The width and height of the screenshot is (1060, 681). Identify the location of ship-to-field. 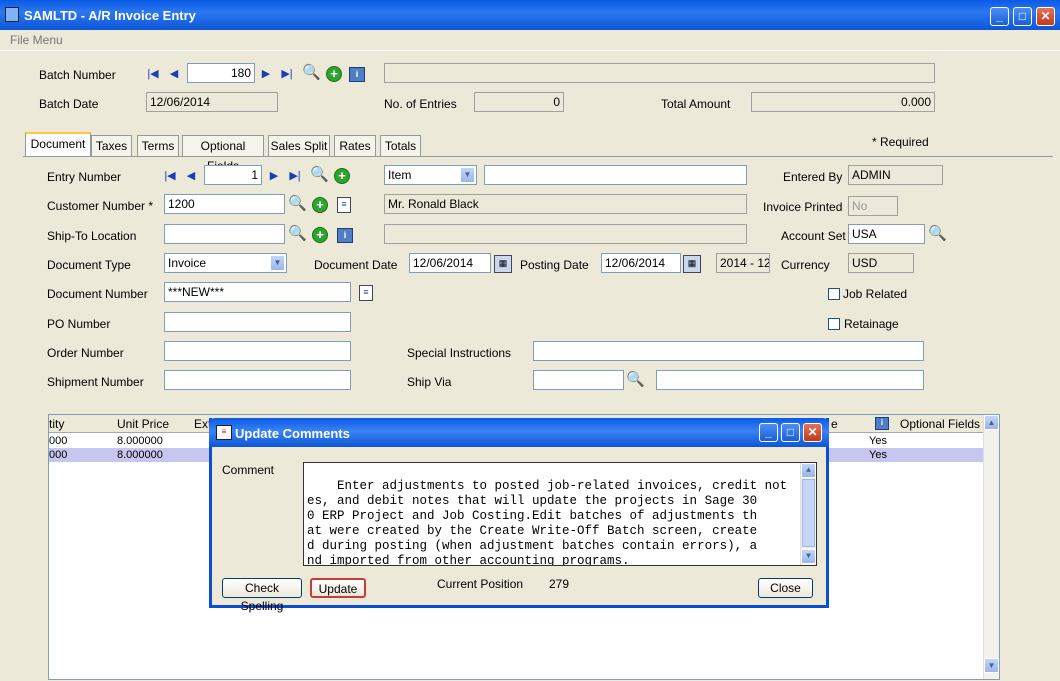
(224, 234).